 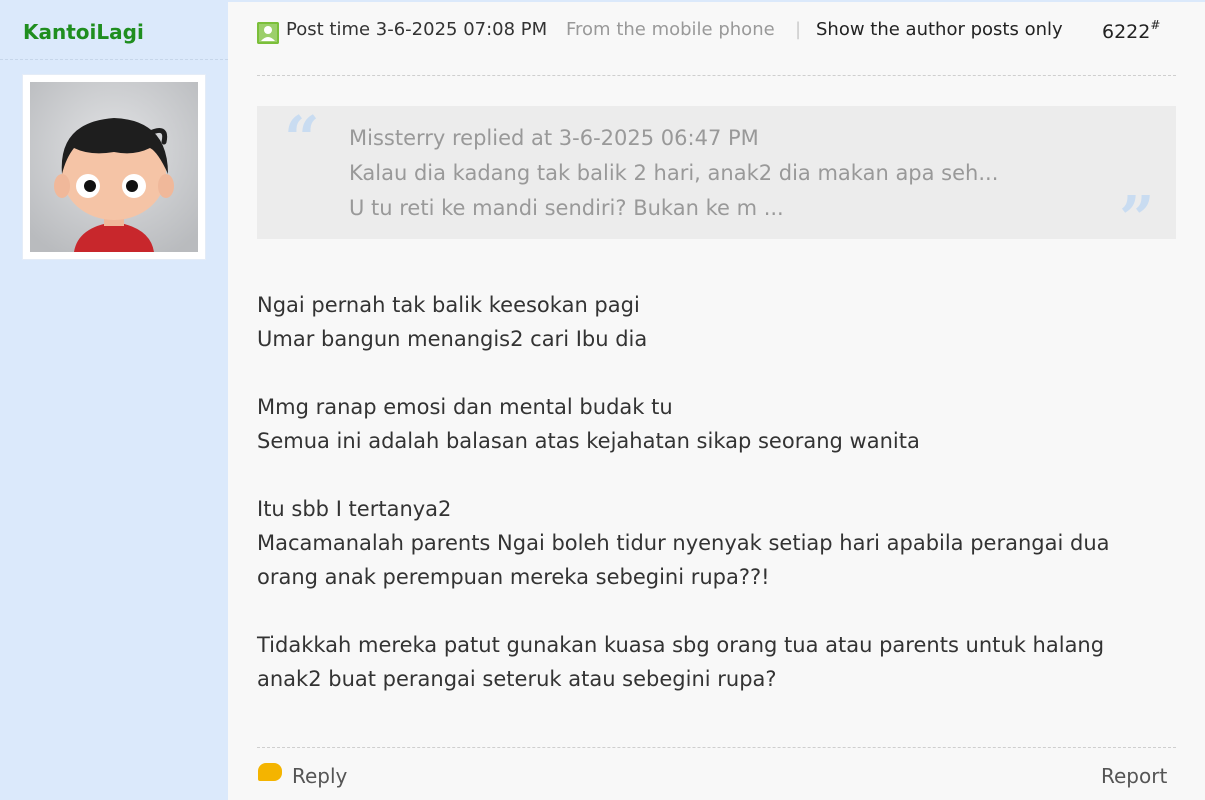 What do you see at coordinates (268, 33) in the screenshot?
I see `user-status-icon` at bounding box center [268, 33].